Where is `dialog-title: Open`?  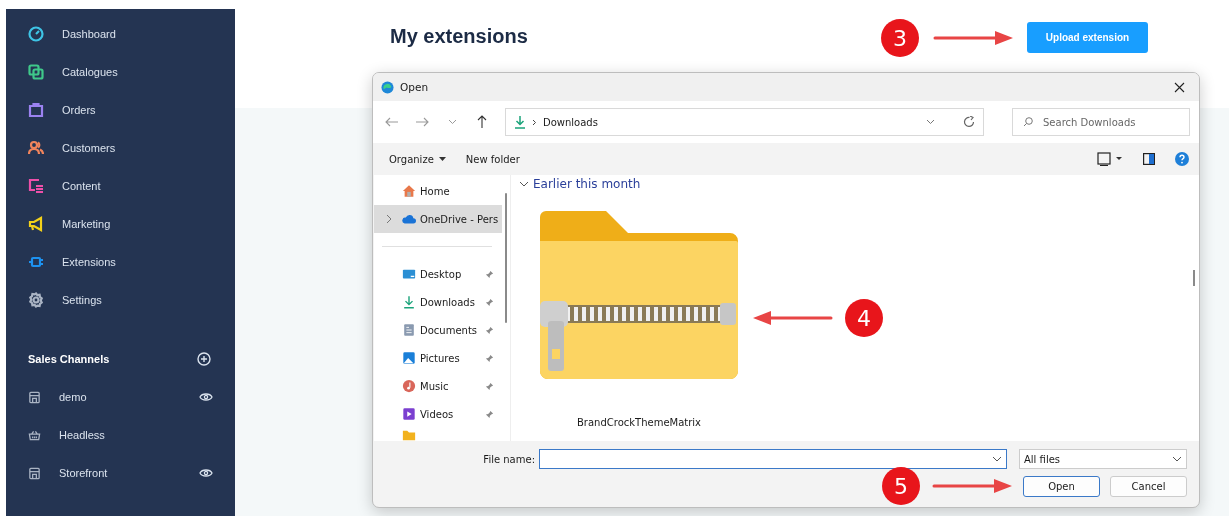 dialog-title: Open is located at coordinates (415, 87).